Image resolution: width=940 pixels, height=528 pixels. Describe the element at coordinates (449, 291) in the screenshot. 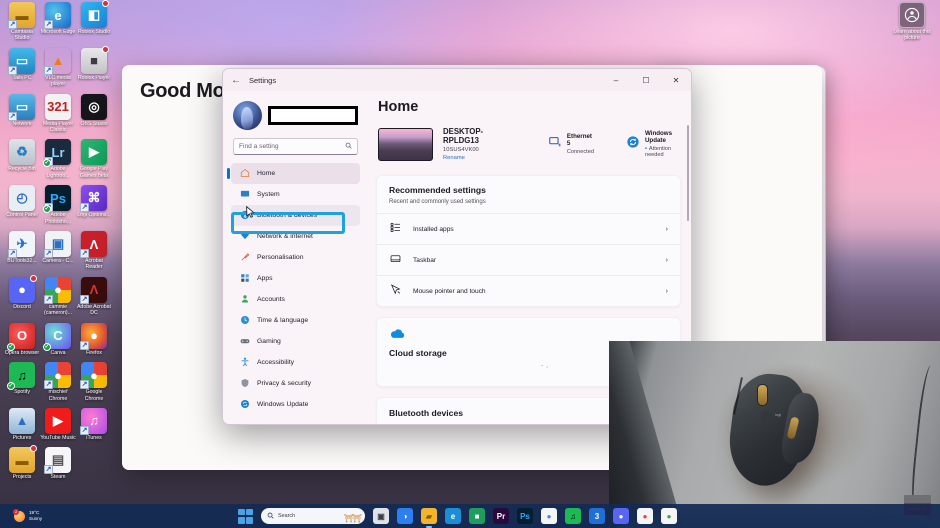

I see `row-label: Mouse pointer and touch` at that location.